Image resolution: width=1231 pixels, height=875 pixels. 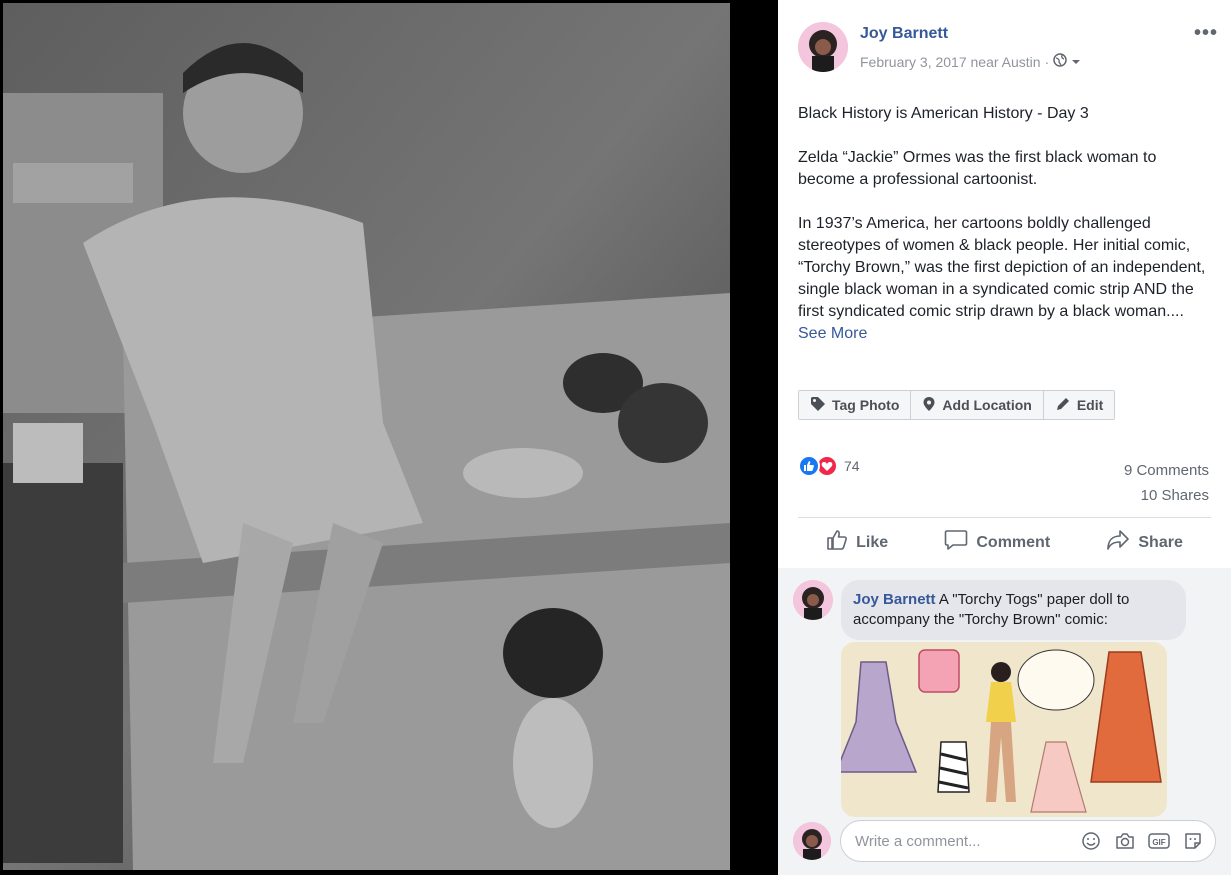 What do you see at coordinates (1125, 841) in the screenshot?
I see `camera-icon` at bounding box center [1125, 841].